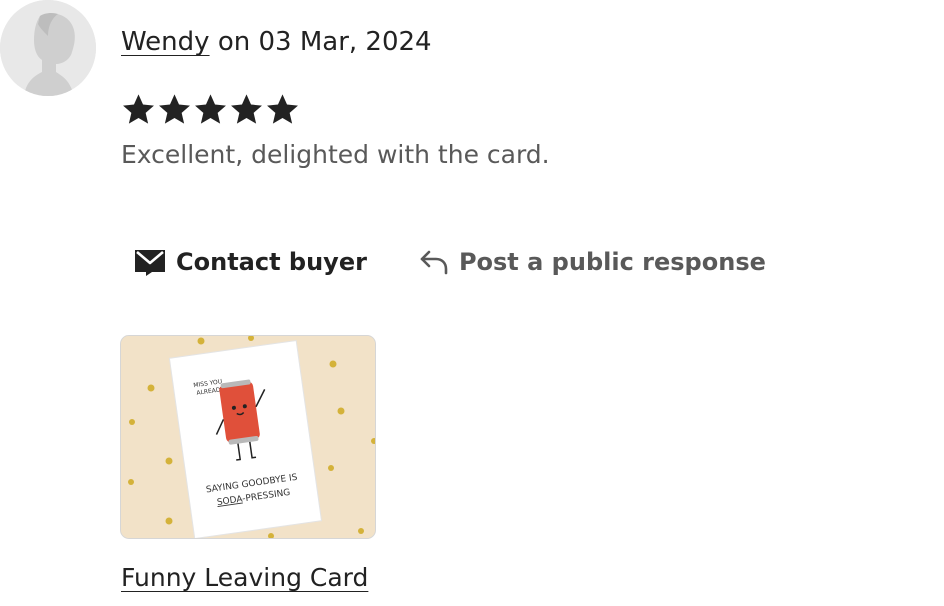  I want to click on listing-title-link: Funny Leaving Card, so click(244, 578).